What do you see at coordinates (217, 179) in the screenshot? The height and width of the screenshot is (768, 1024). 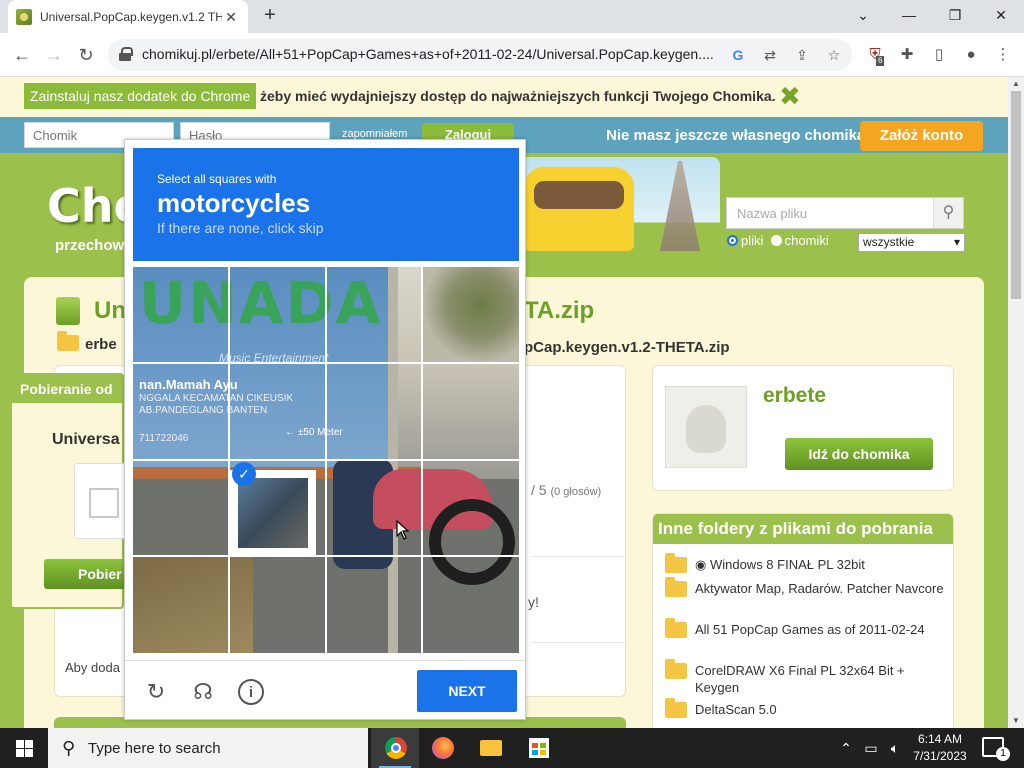 I see `captcha-instruction-line: Select all squares with` at bounding box center [217, 179].